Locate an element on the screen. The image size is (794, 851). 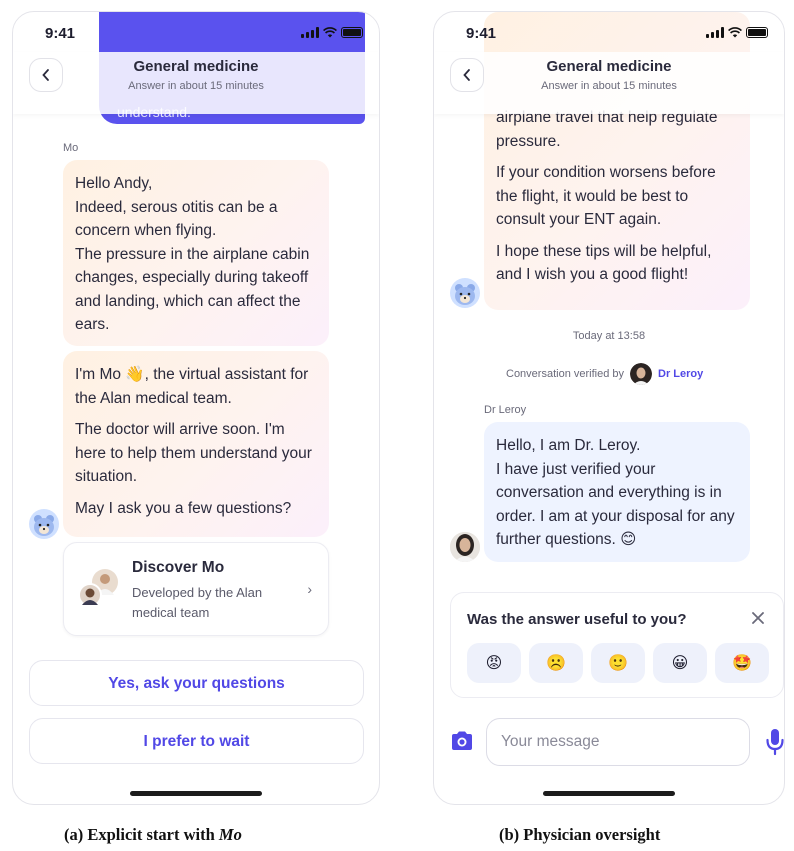
sad-emoji-icon: ☹️ is located at coordinates (556, 663).